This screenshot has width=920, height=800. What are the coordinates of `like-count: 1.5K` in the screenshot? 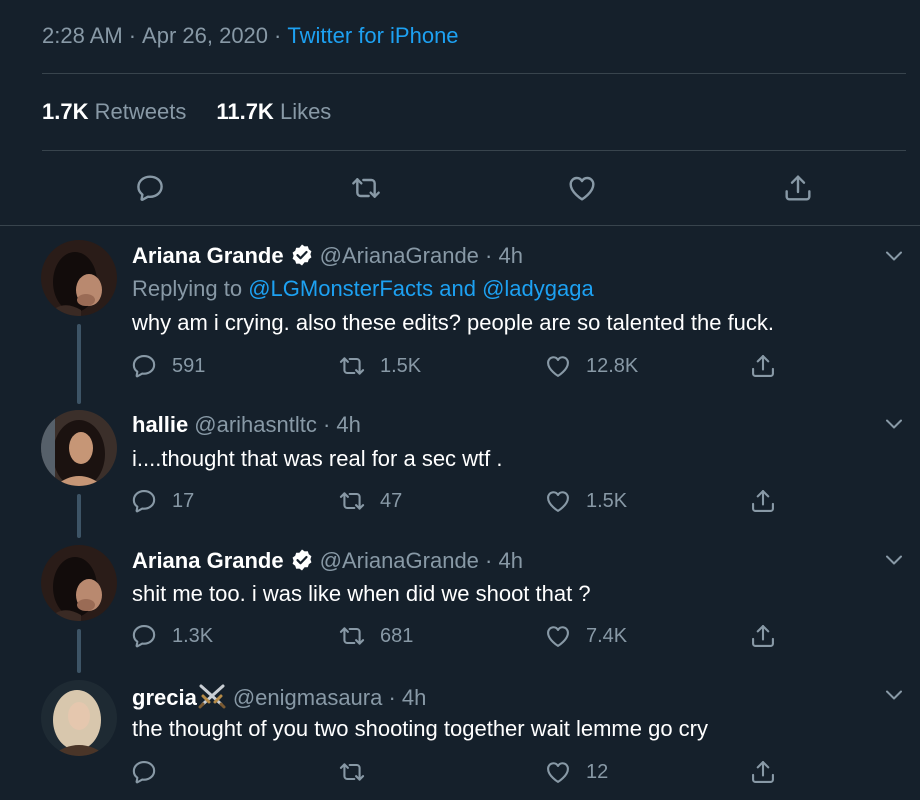 It's located at (607, 500).